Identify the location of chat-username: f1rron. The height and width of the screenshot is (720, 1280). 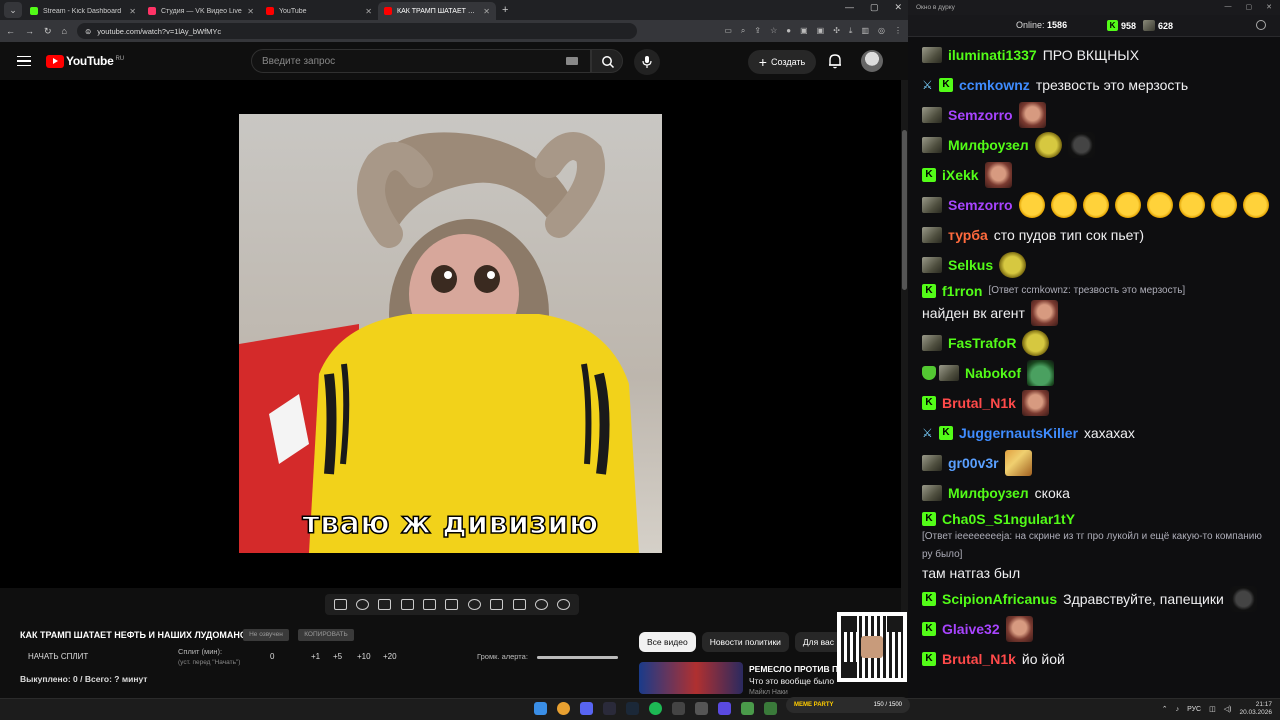
(962, 291).